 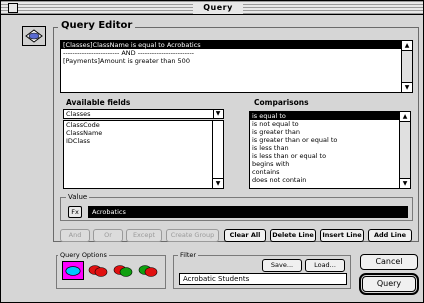 What do you see at coordinates (108, 235) in the screenshot?
I see `or-button: Or` at bounding box center [108, 235].